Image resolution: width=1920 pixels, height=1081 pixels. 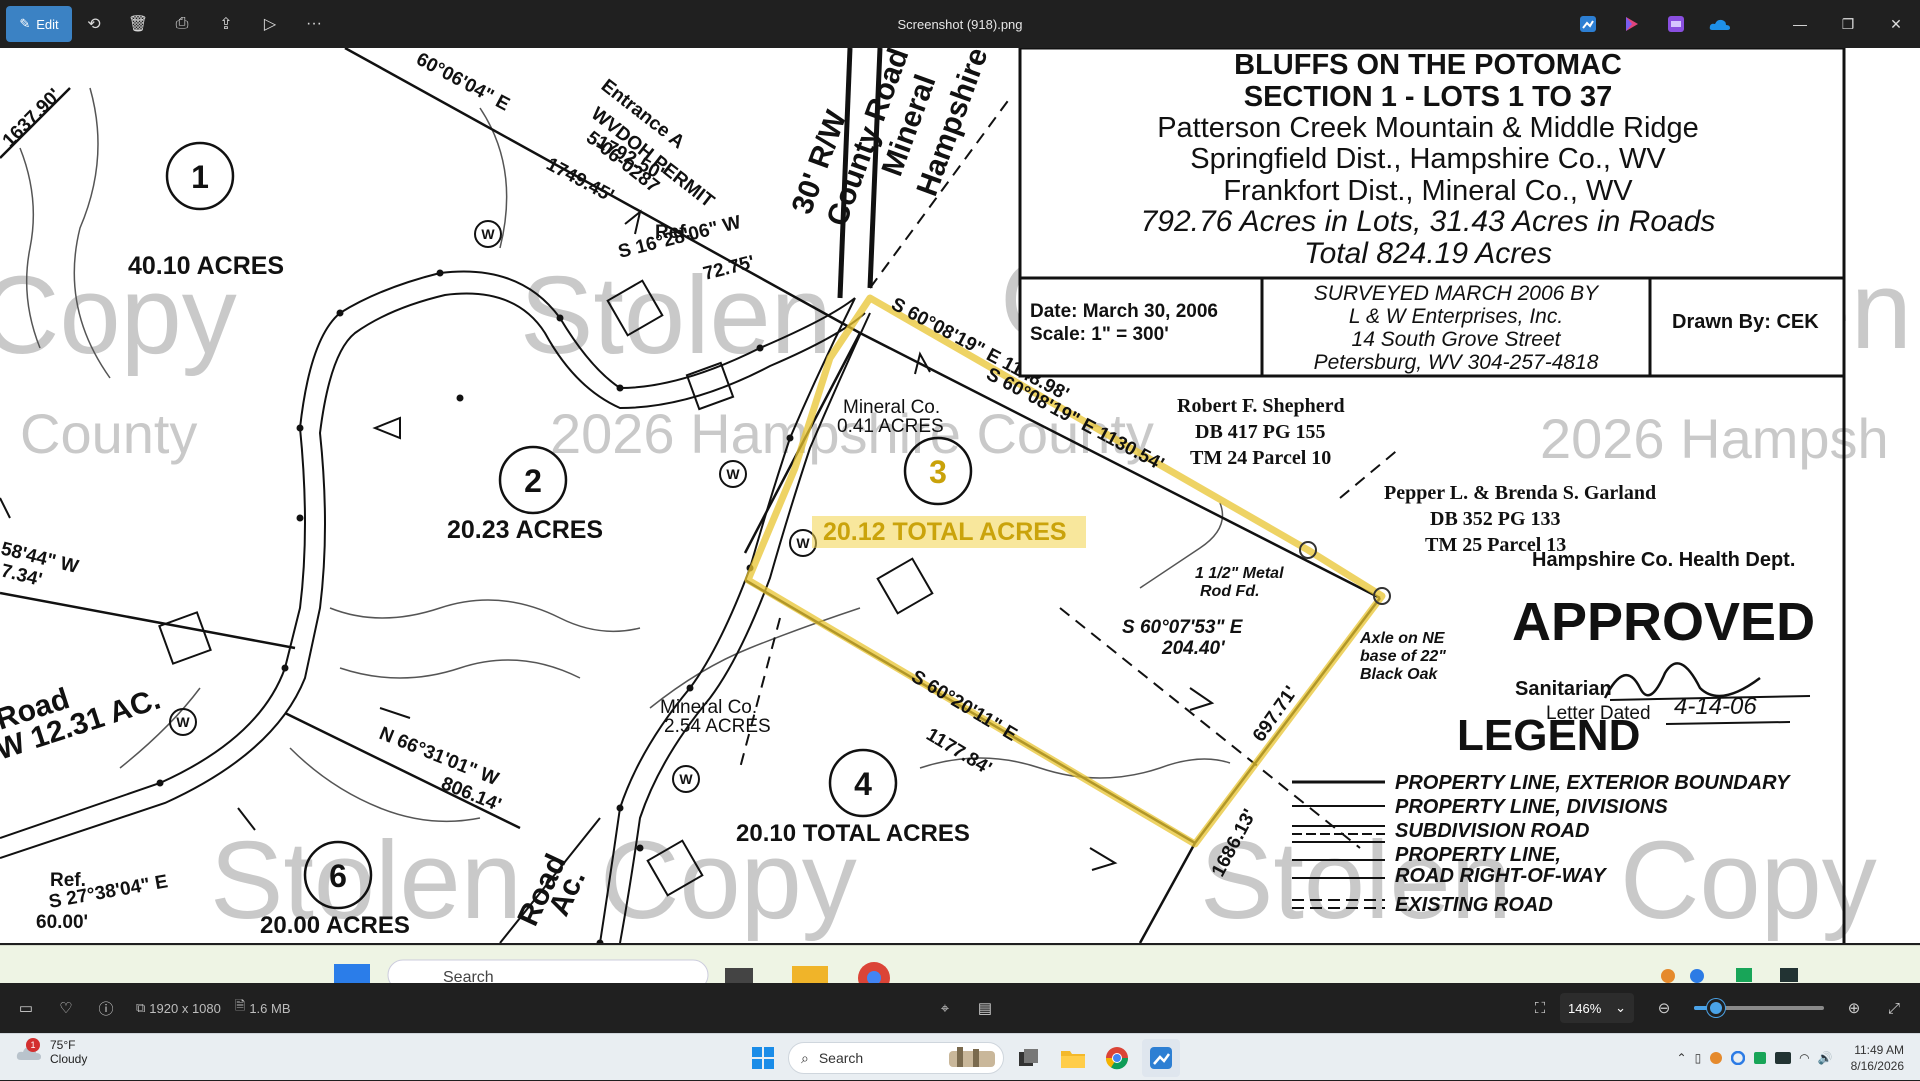 What do you see at coordinates (890, 426) in the screenshot?
I see `mineral-co-1-acres: 0.41 ACRES` at bounding box center [890, 426].